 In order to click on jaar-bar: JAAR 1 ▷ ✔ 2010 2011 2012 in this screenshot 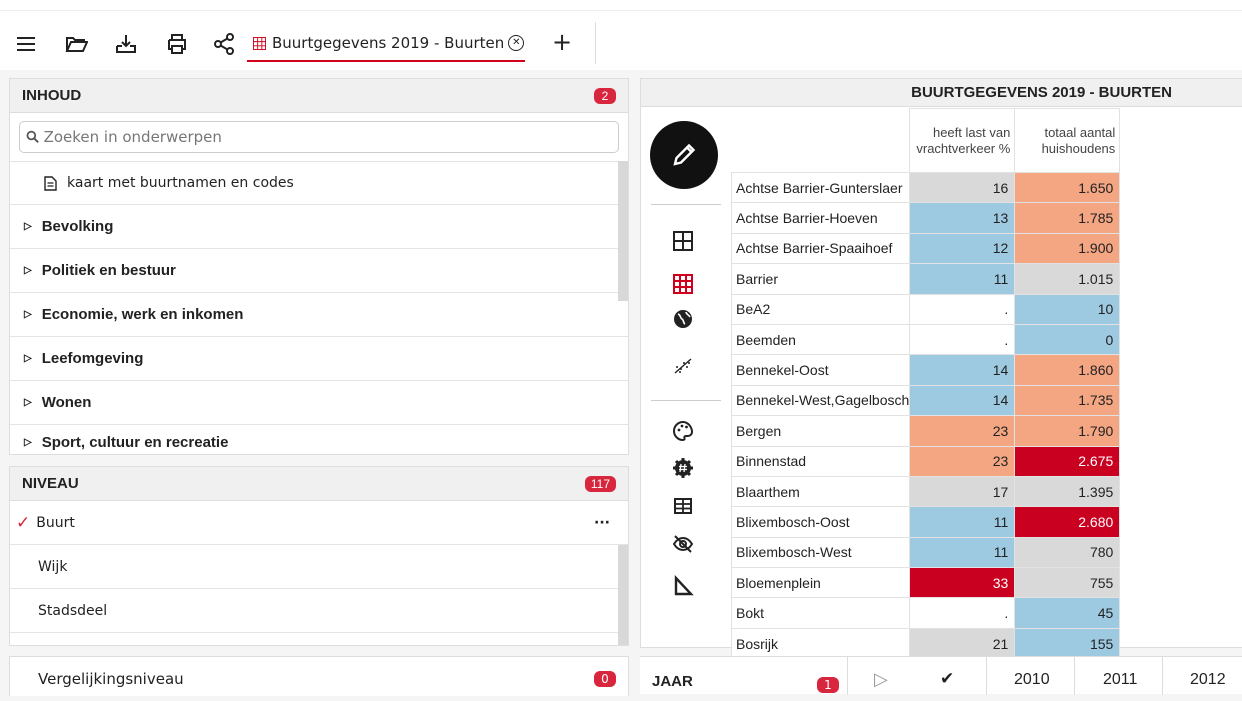, I will do `click(941, 675)`.